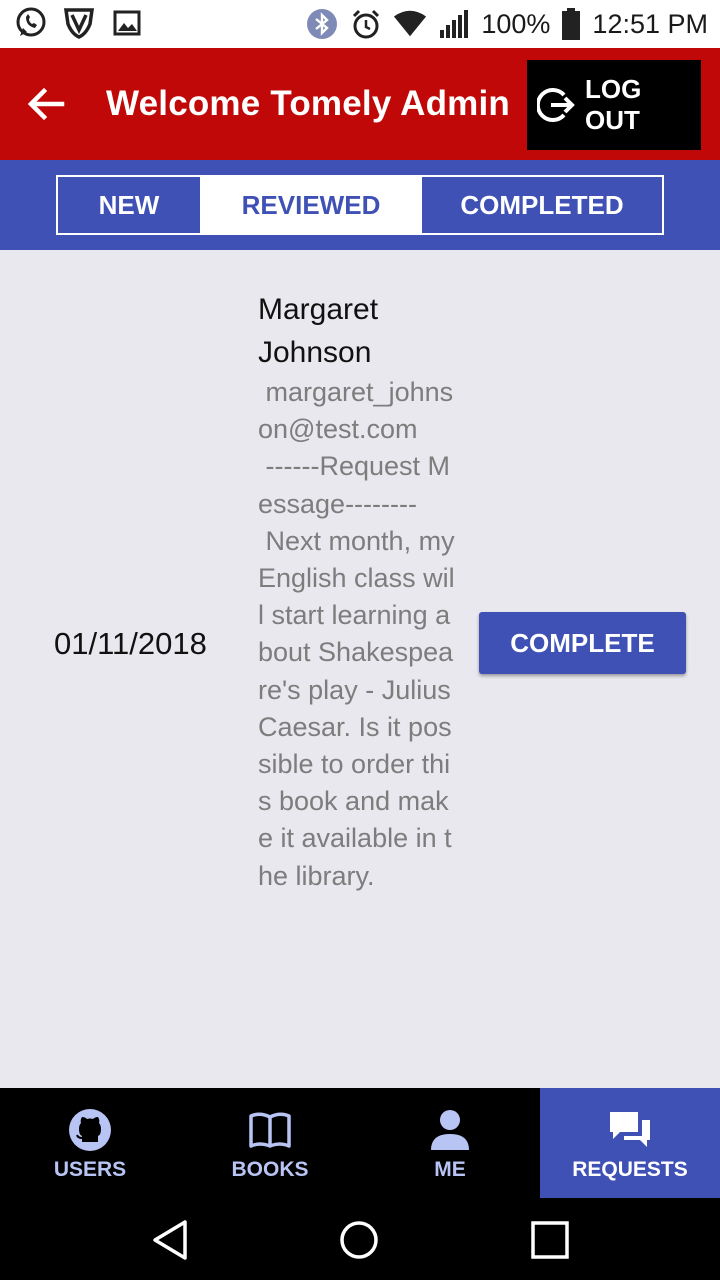 The image size is (720, 1280). Describe the element at coordinates (318, 331) in the screenshot. I see `requester-name: Margaret Johnson` at that location.